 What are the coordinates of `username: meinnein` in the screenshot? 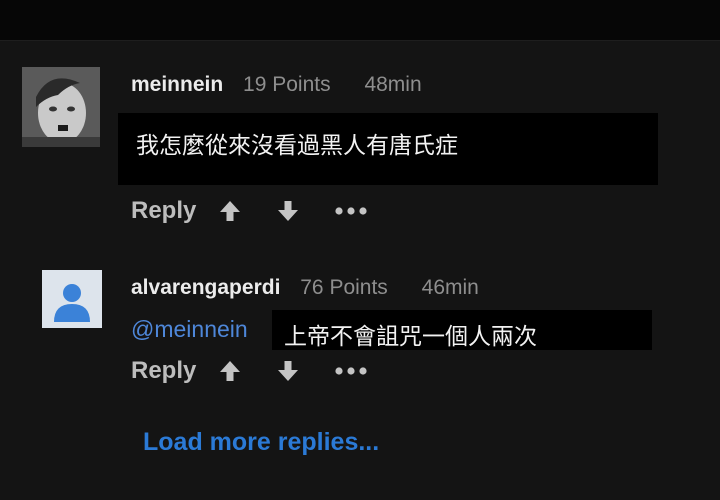 It's located at (177, 84).